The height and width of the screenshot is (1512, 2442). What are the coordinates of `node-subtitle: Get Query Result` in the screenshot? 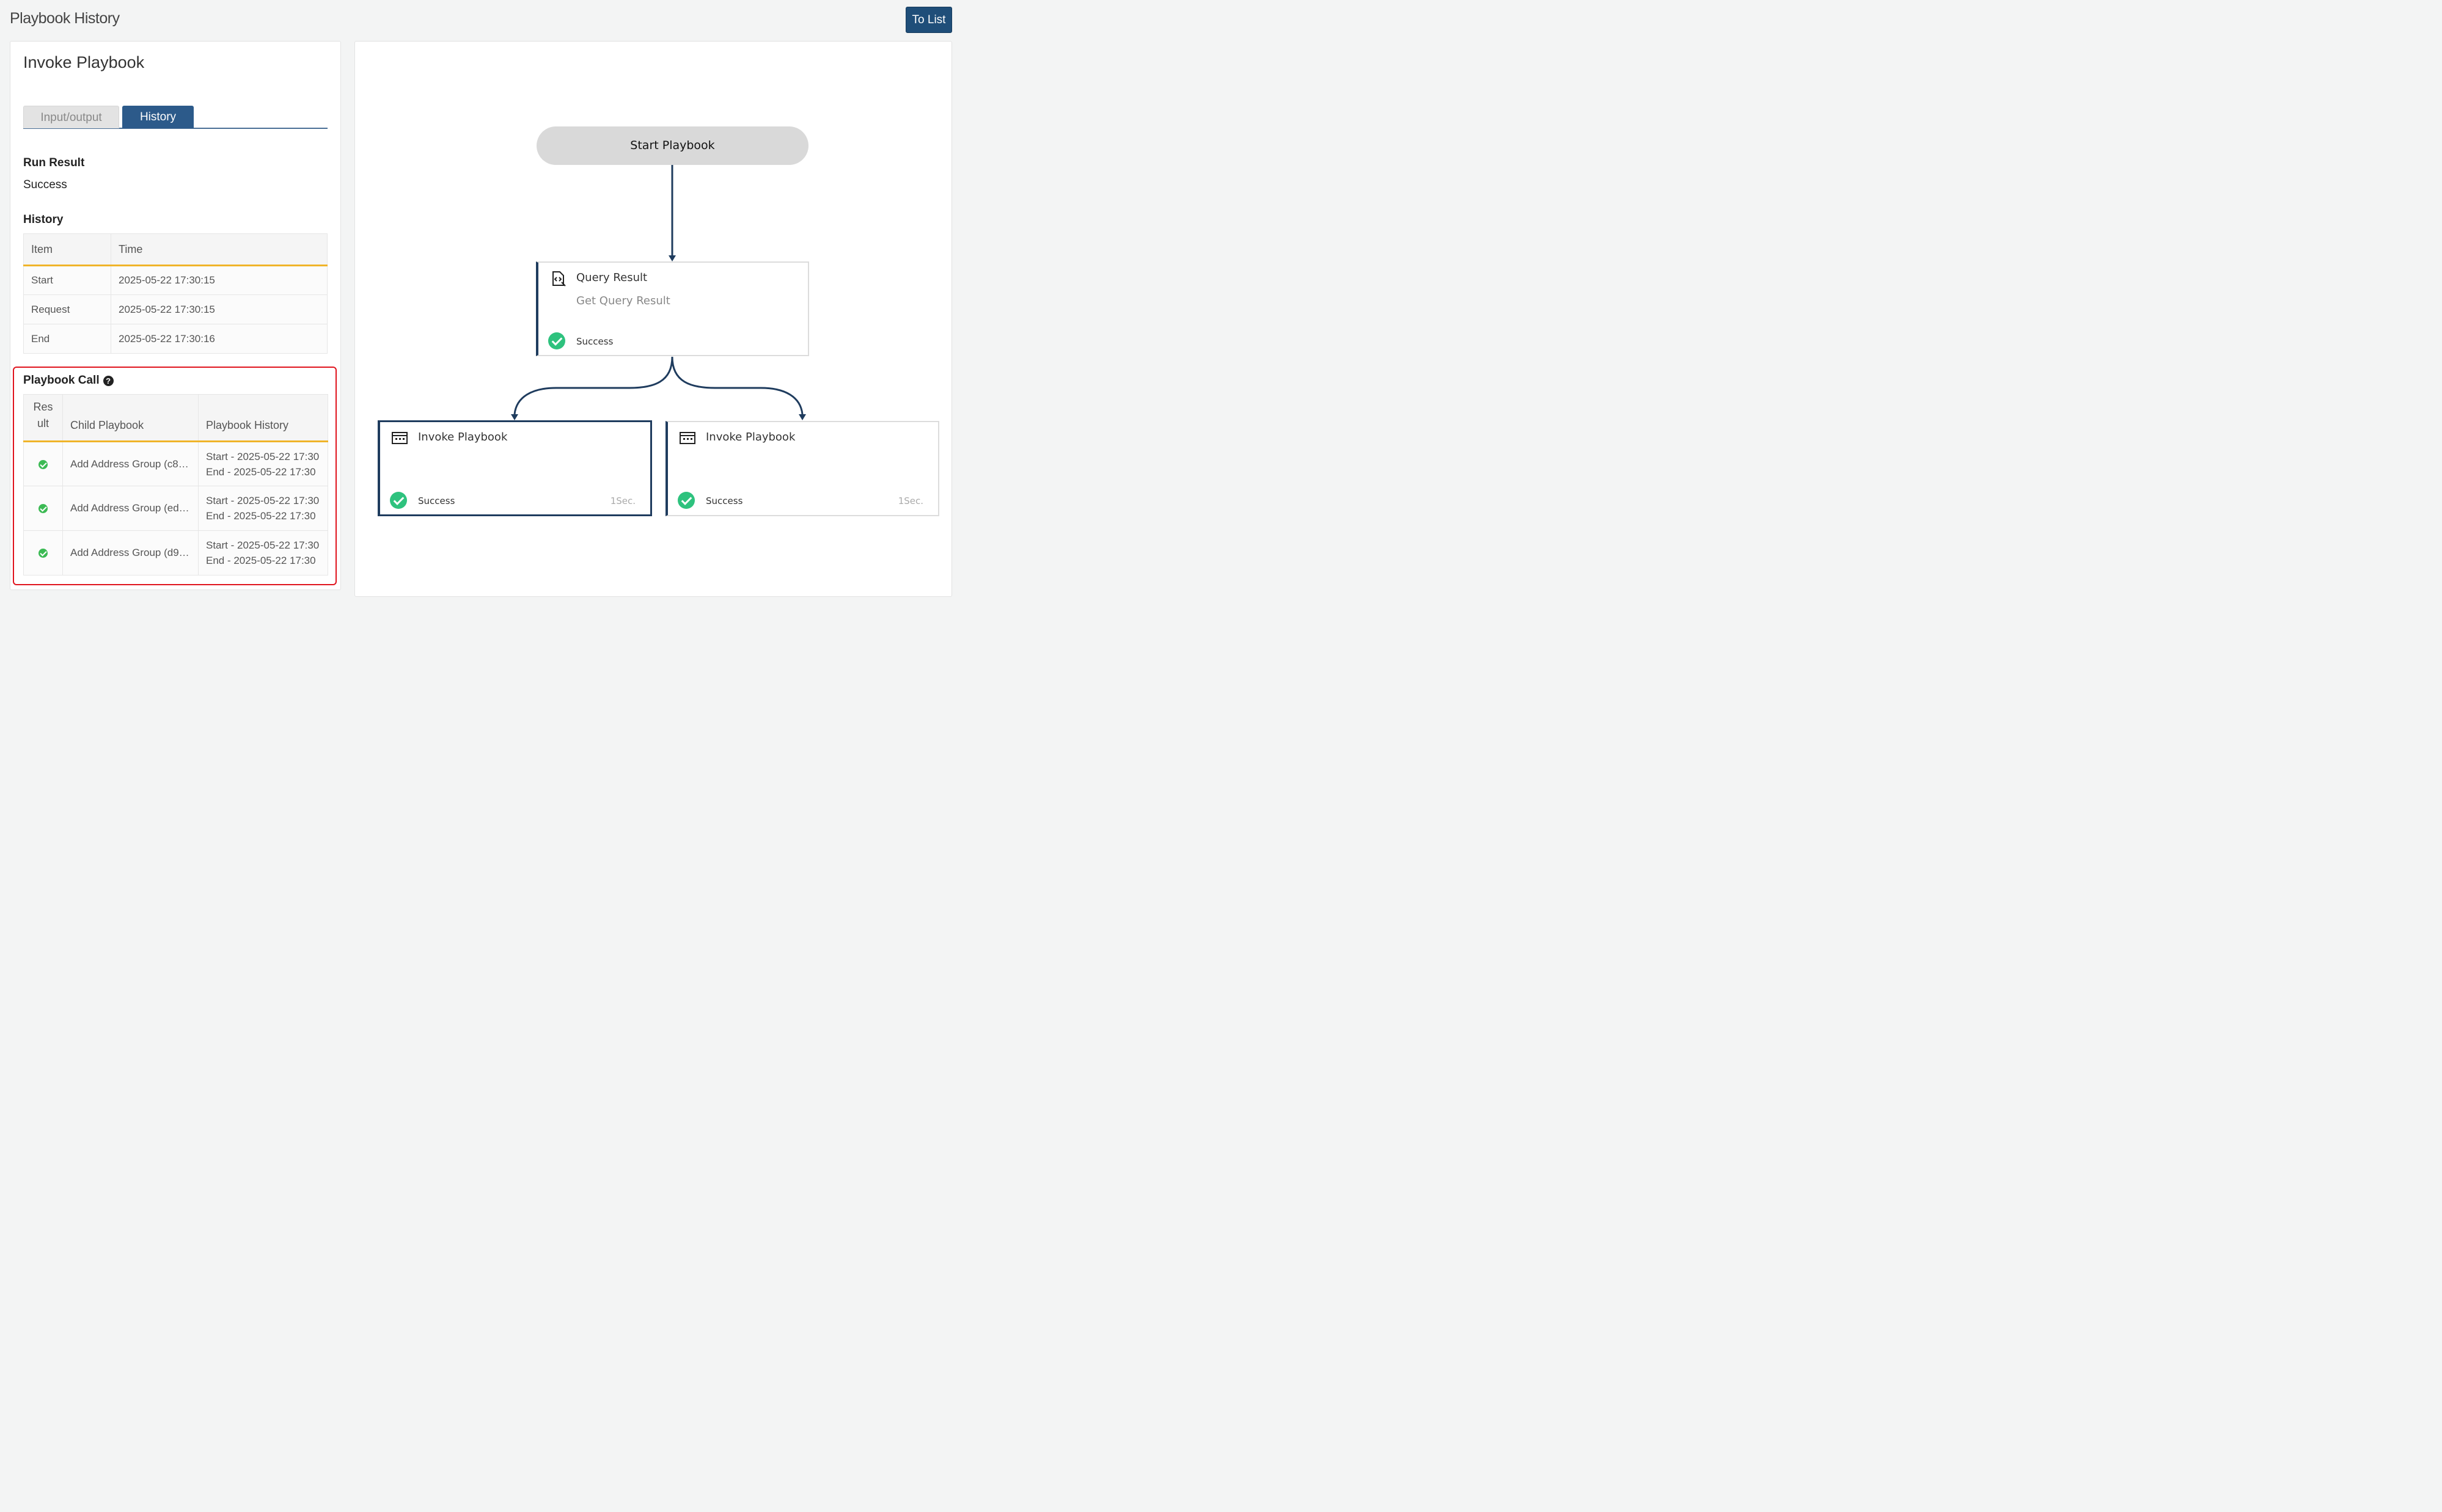 It's located at (623, 301).